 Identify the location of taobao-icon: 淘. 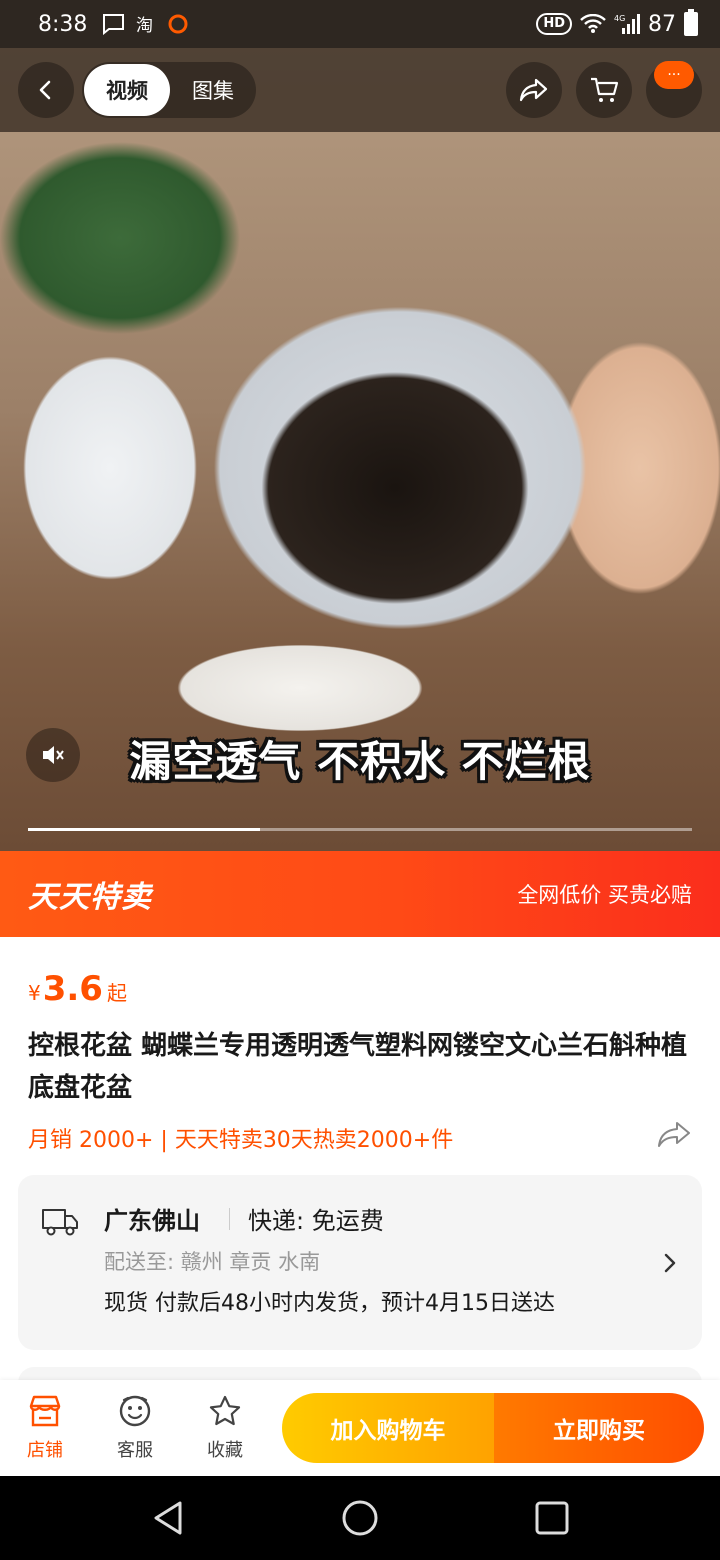
(144, 25).